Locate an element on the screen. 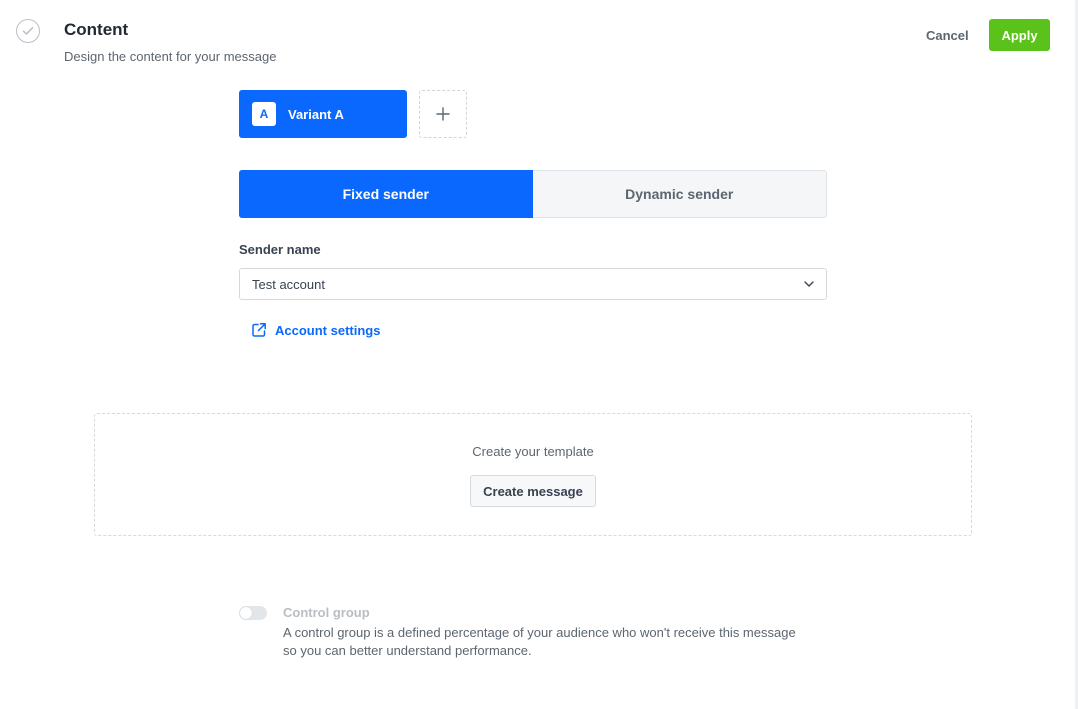  page-subtitle: Design the content for your message is located at coordinates (170, 56).